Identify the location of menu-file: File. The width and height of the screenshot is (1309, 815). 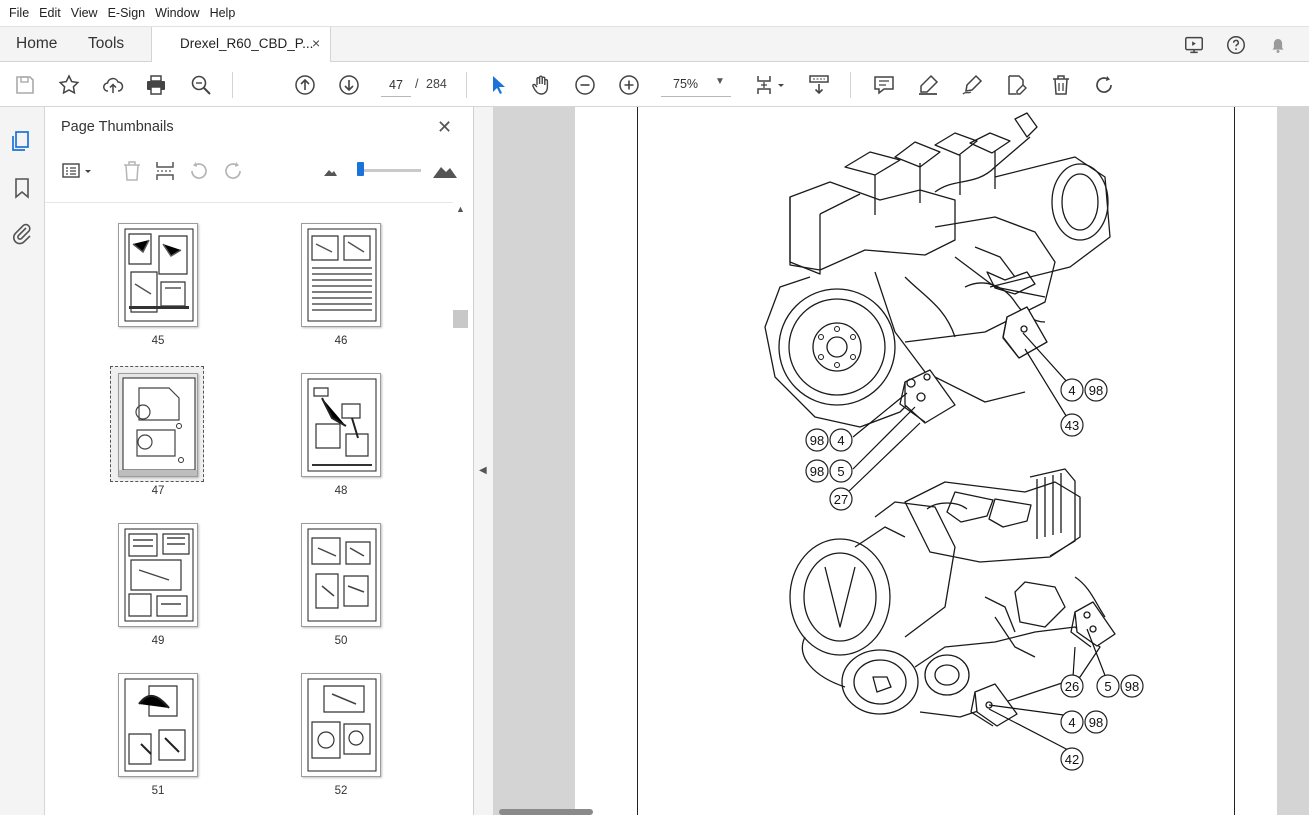
(19, 13).